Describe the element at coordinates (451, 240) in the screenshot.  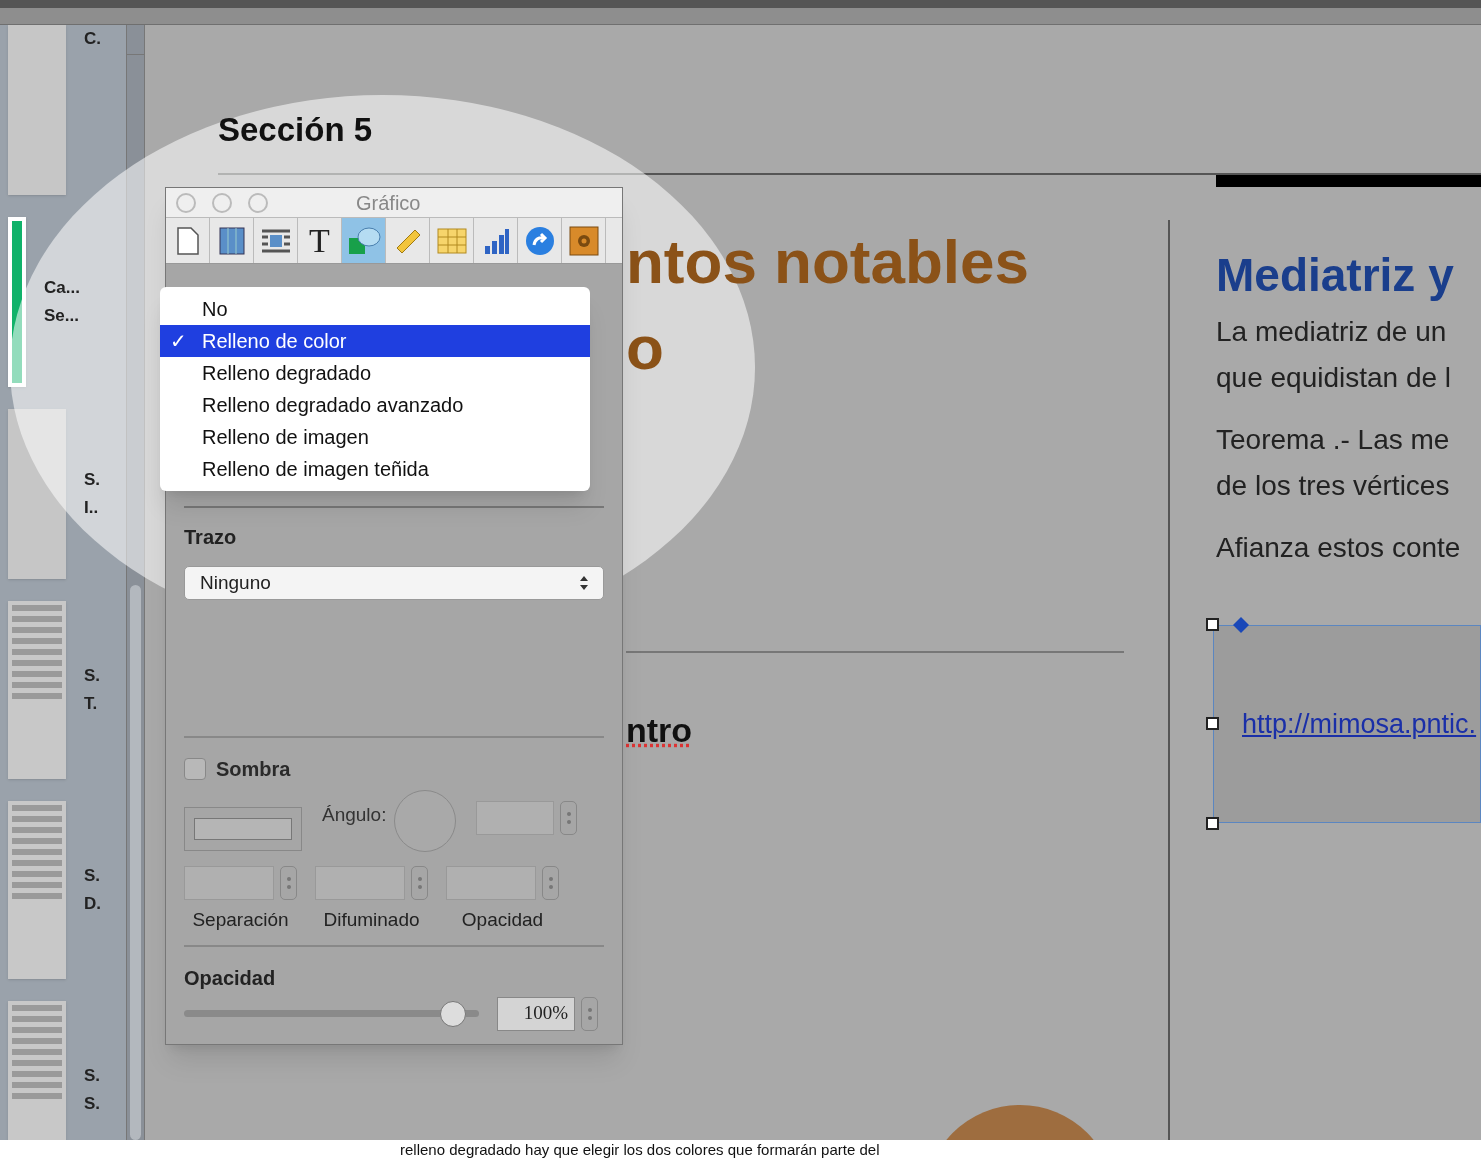
I see `table-icon` at that location.